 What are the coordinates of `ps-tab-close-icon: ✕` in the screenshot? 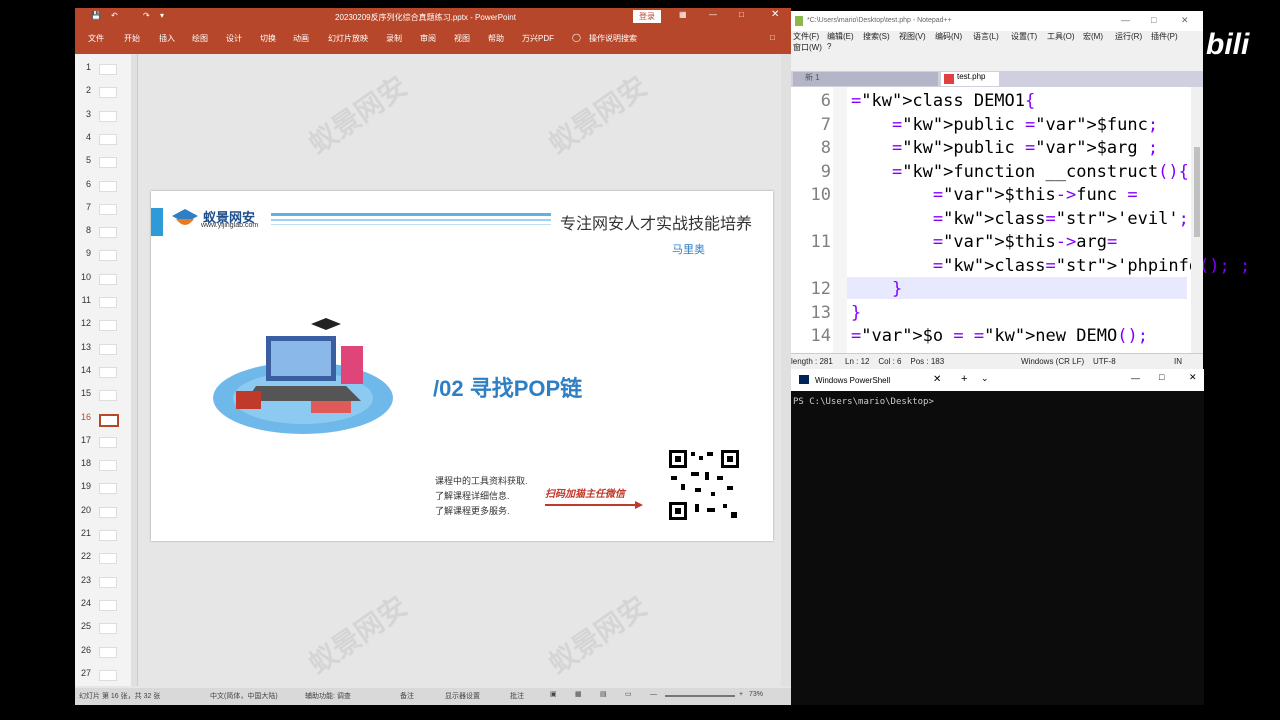 It's located at (937, 379).